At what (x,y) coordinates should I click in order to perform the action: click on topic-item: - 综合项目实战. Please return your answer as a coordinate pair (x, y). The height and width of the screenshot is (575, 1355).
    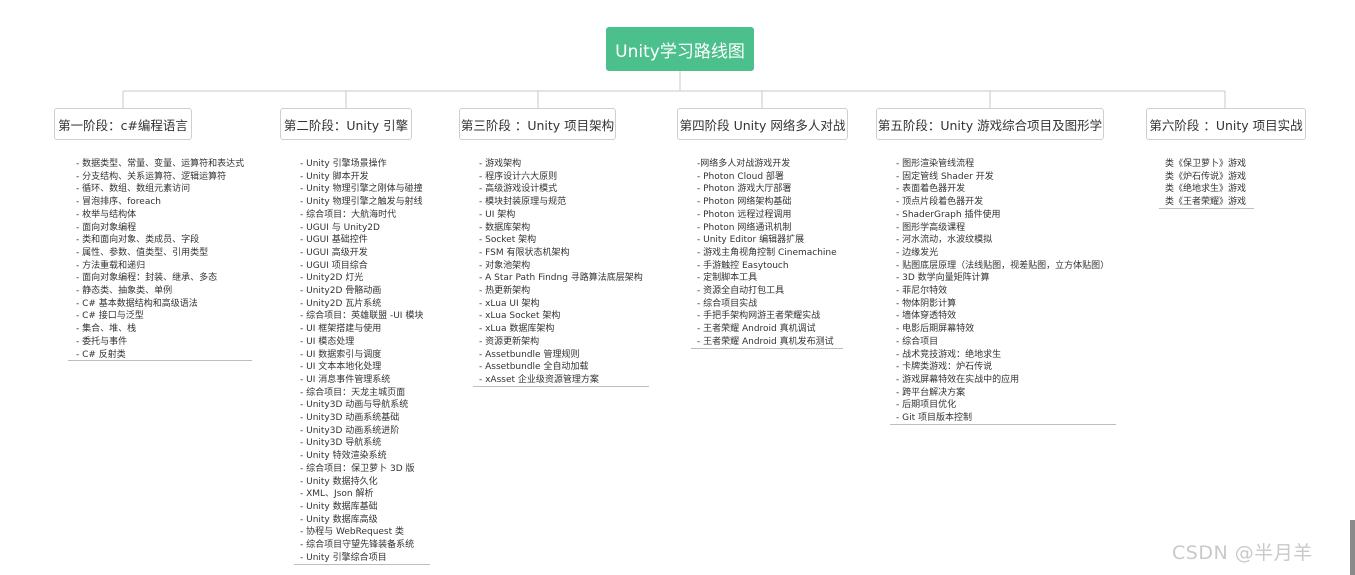
    Looking at the image, I should click on (727, 303).